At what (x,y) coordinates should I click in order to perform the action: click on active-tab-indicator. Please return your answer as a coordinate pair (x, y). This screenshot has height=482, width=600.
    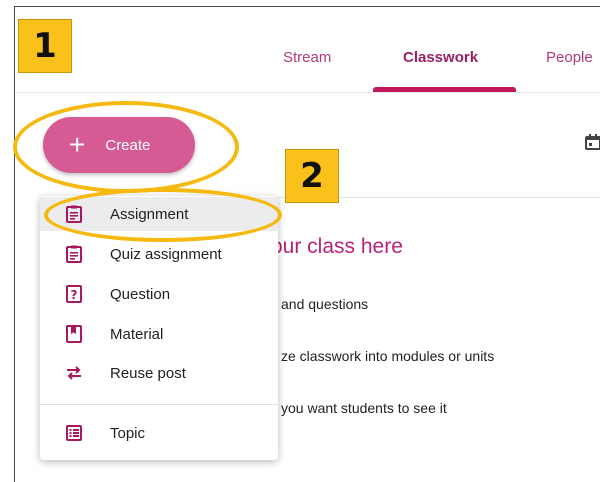
    Looking at the image, I should click on (444, 89).